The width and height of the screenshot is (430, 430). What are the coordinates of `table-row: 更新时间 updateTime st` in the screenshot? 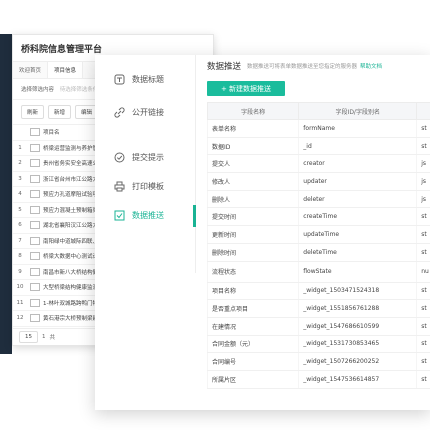 It's located at (318, 234).